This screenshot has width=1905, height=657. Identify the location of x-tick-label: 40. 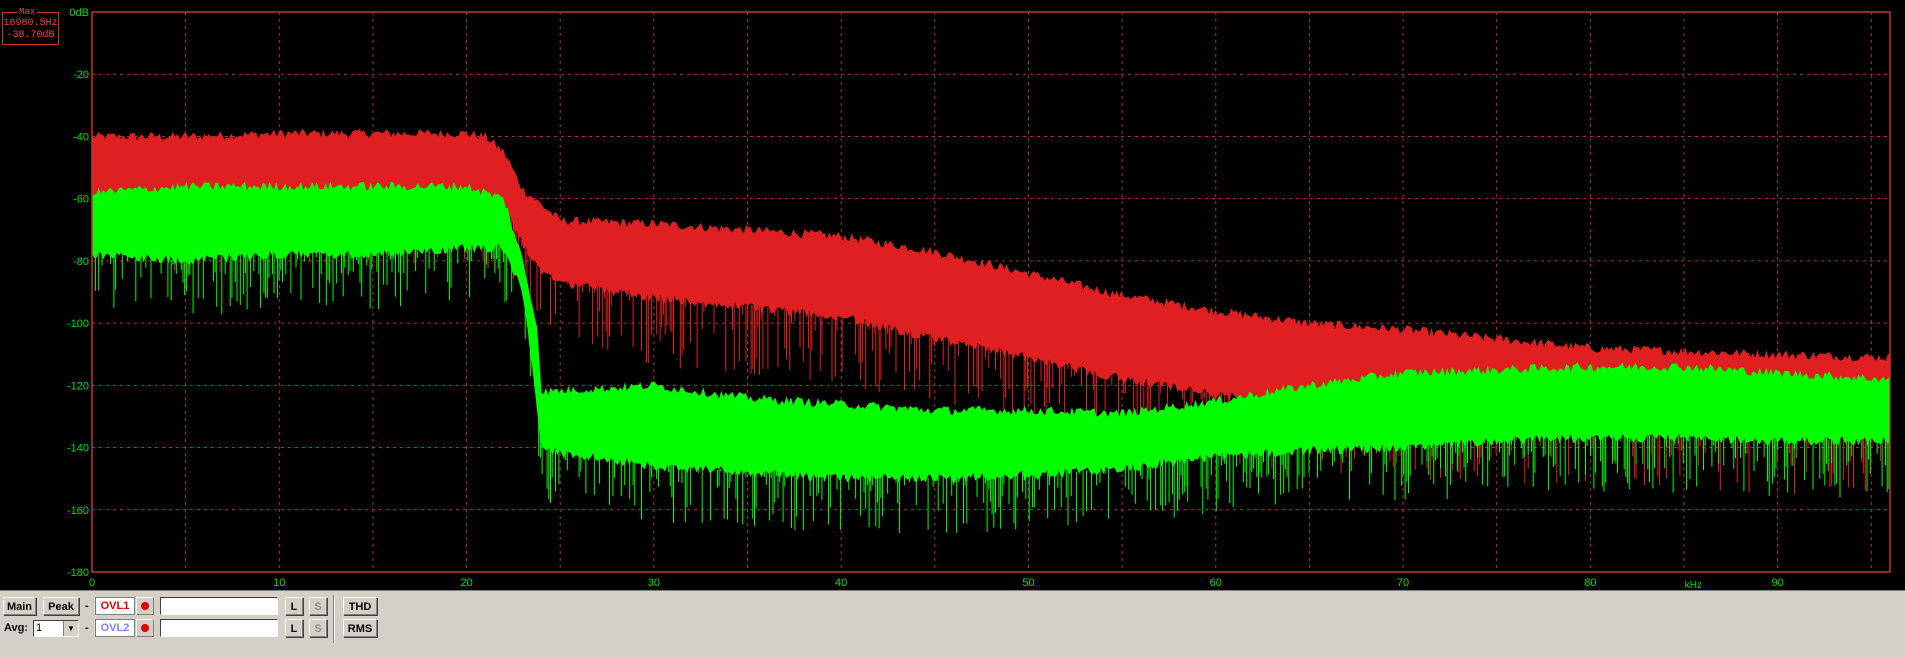
(841, 583).